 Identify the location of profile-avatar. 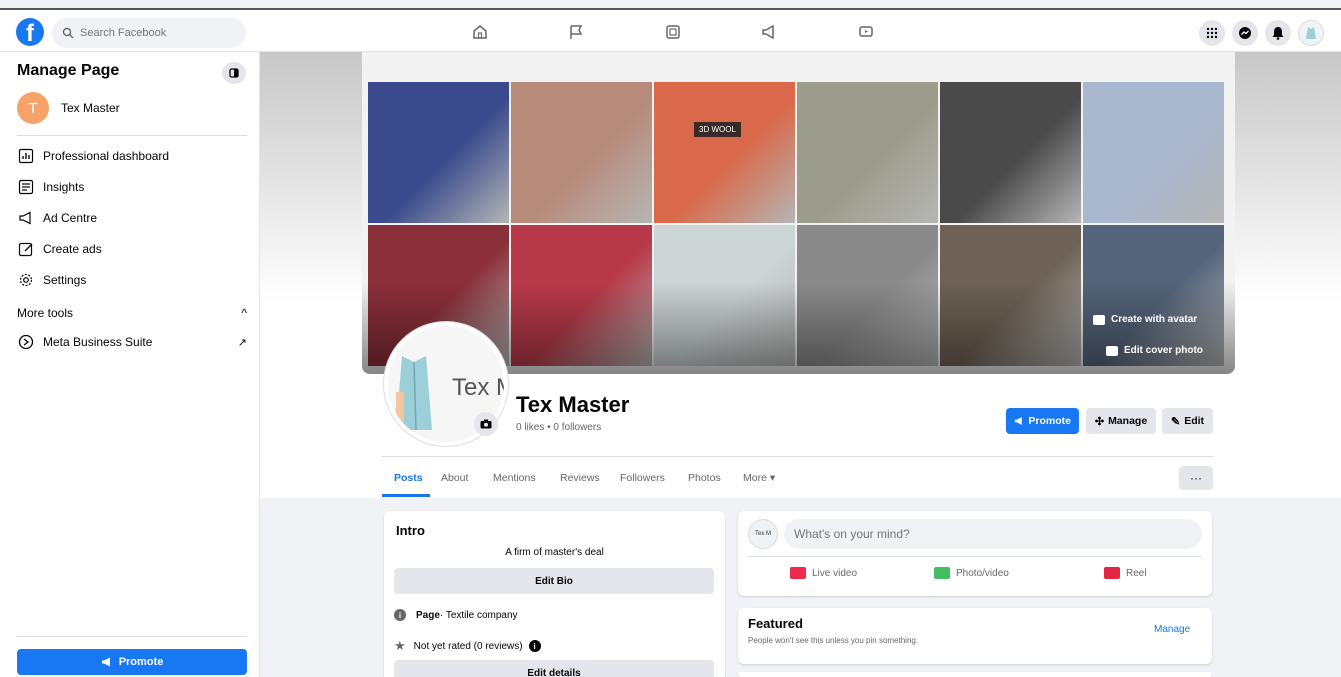
(1311, 33).